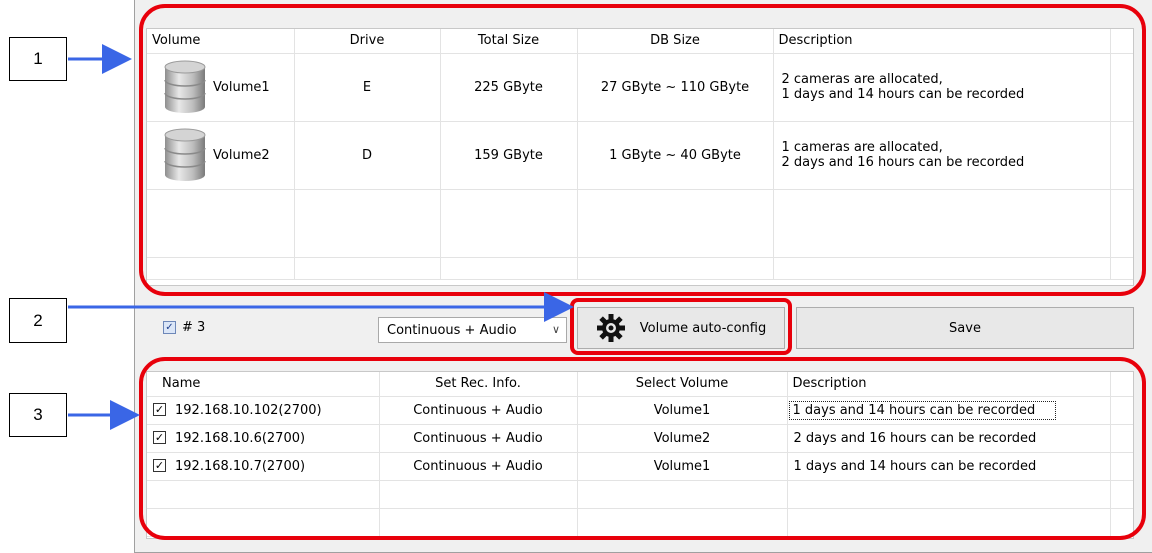 This screenshot has width=1152, height=553. I want to click on channel-label: # 3, so click(194, 327).